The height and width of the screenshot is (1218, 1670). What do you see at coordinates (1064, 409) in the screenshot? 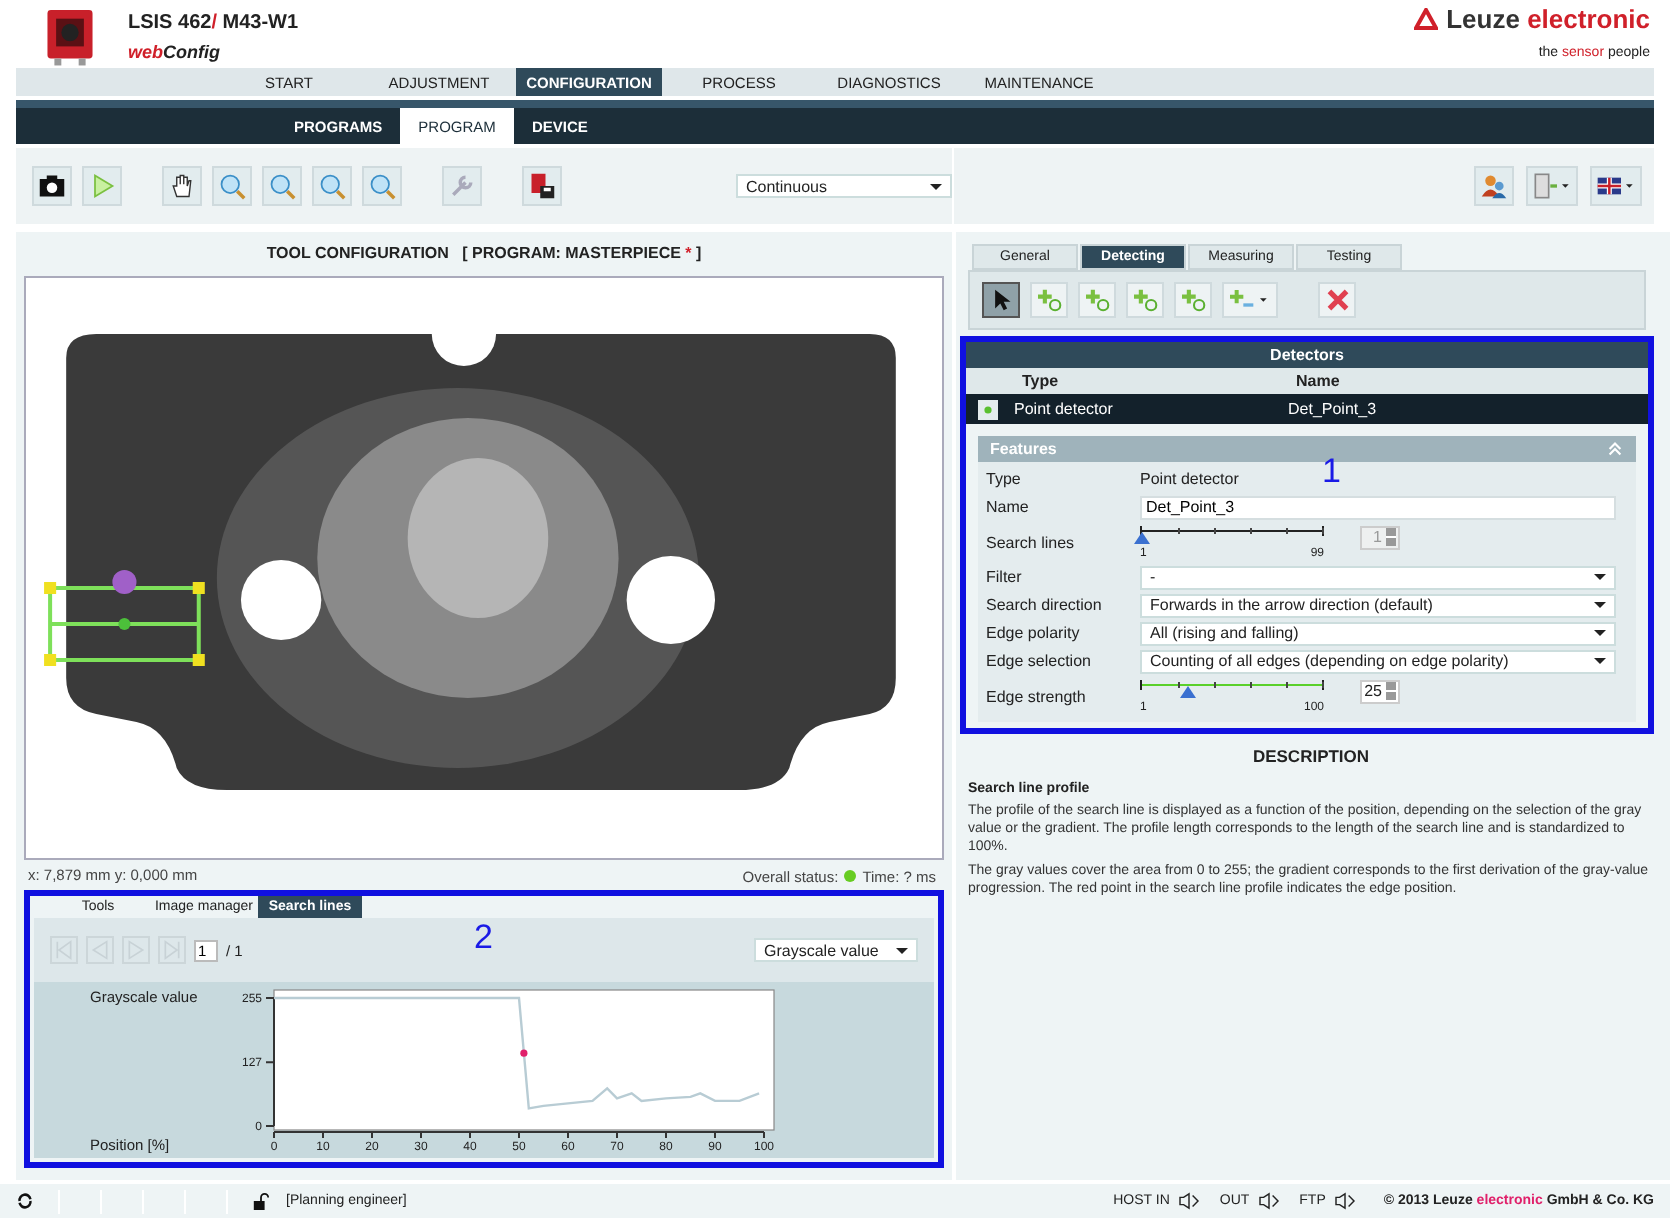
I see `table-cell-text: Point detector` at bounding box center [1064, 409].